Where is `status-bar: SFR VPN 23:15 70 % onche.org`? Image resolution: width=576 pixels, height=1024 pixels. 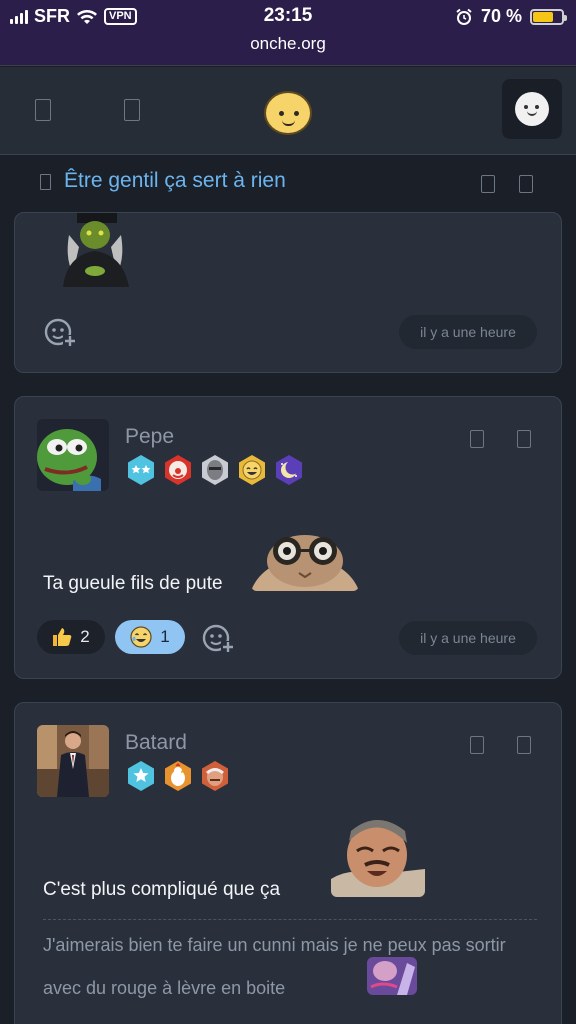 status-bar: SFR VPN 23:15 70 % onche.org is located at coordinates (288, 33).